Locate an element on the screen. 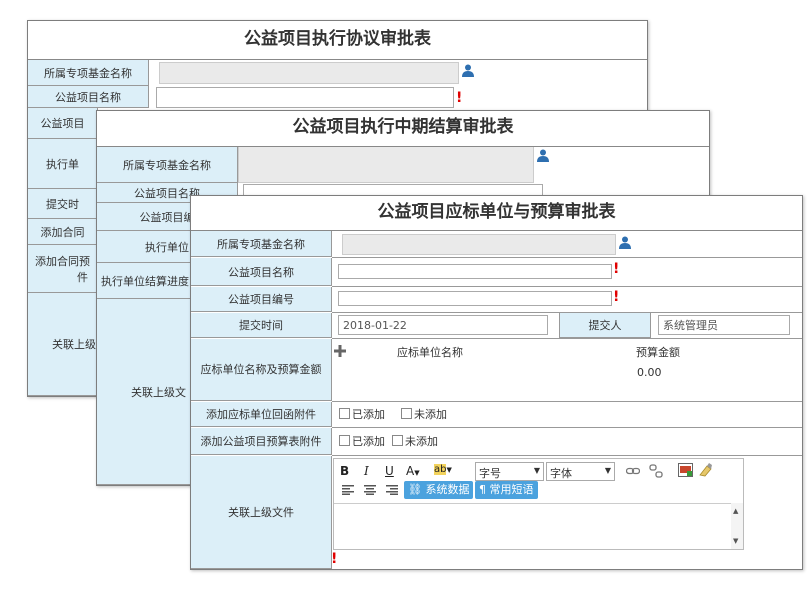 This screenshot has height=591, width=807. rich-text-editor: B I U A▼ ab▼ 字号 ▼ 字体 ▼ ⛓ 系统数据 ¶ 常用短语 ▲ ▼ is located at coordinates (538, 504).